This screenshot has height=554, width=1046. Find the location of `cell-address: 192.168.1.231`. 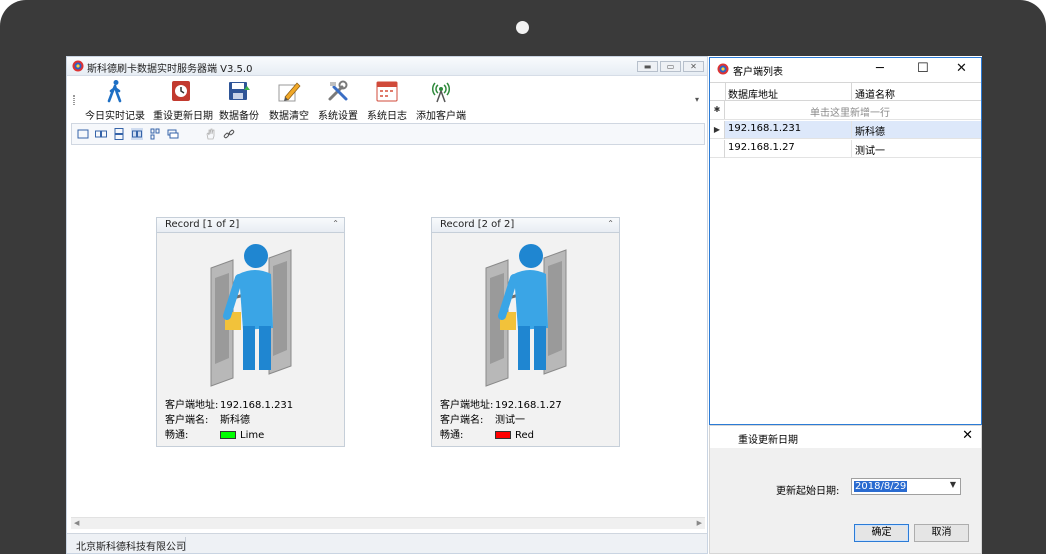

cell-address: 192.168.1.231 is located at coordinates (788, 129).